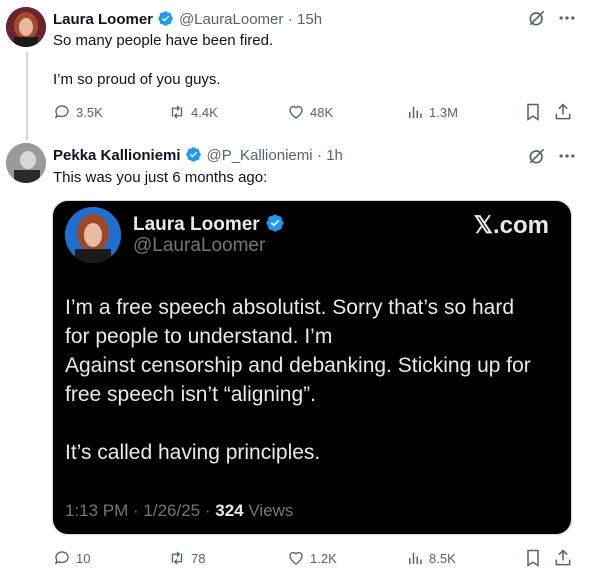  Describe the element at coordinates (89, 112) in the screenshot. I see `reply-count: 3.5K` at that location.